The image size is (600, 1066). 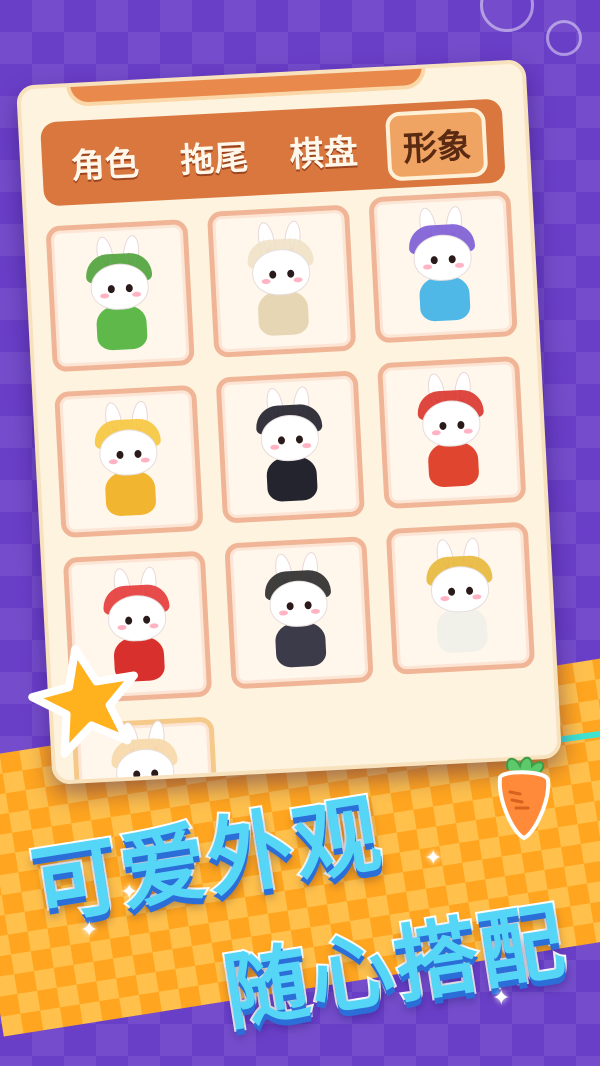 I want to click on bee-bunny-figure, so click(x=129, y=461).